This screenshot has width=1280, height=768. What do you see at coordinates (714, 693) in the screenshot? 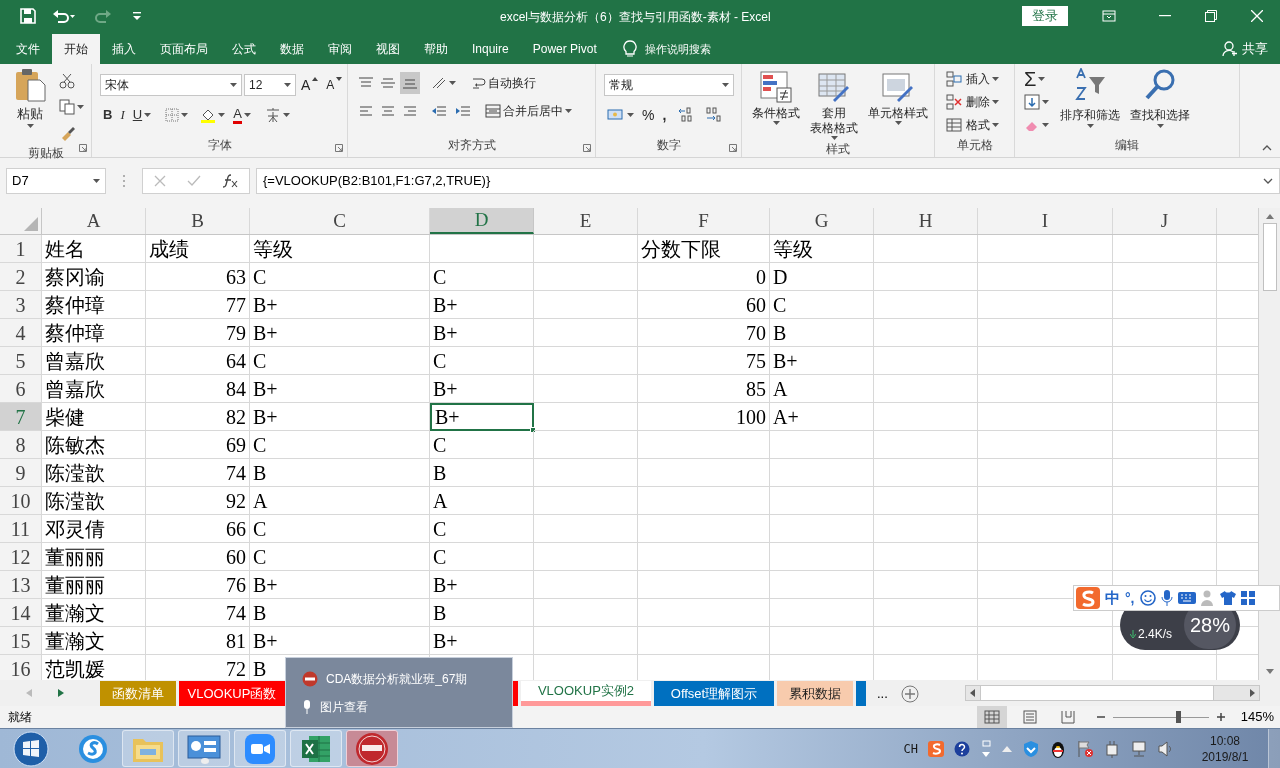
I see `sheet-tab: Offset理解图示` at bounding box center [714, 693].